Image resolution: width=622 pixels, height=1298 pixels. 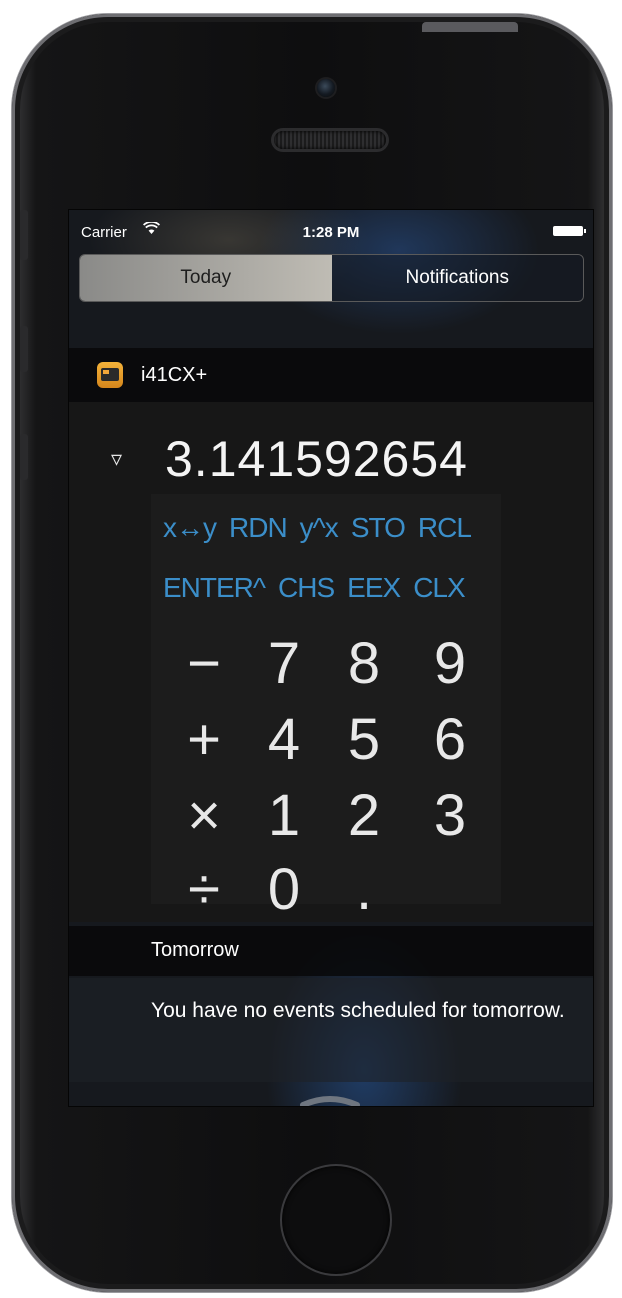 What do you see at coordinates (284, 664) in the screenshot?
I see `digit-7-key: 7` at bounding box center [284, 664].